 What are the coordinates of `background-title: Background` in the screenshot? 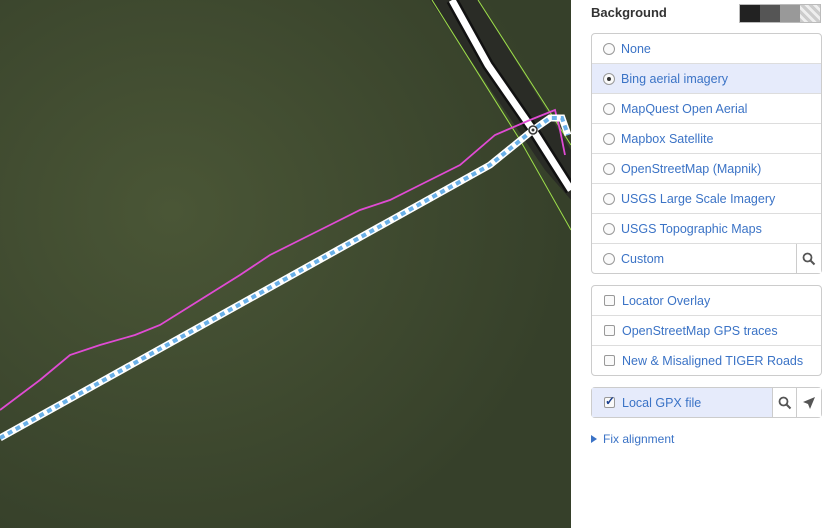 It's located at (629, 12).